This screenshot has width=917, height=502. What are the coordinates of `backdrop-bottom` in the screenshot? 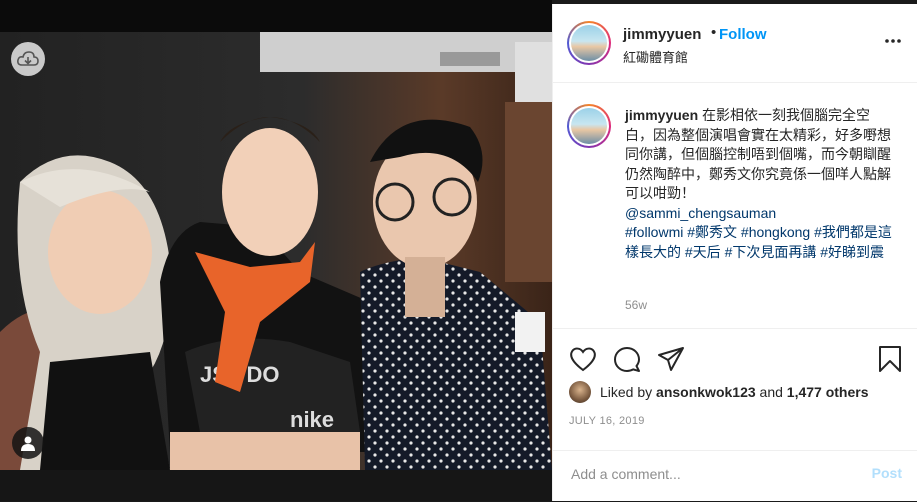 It's located at (276, 485).